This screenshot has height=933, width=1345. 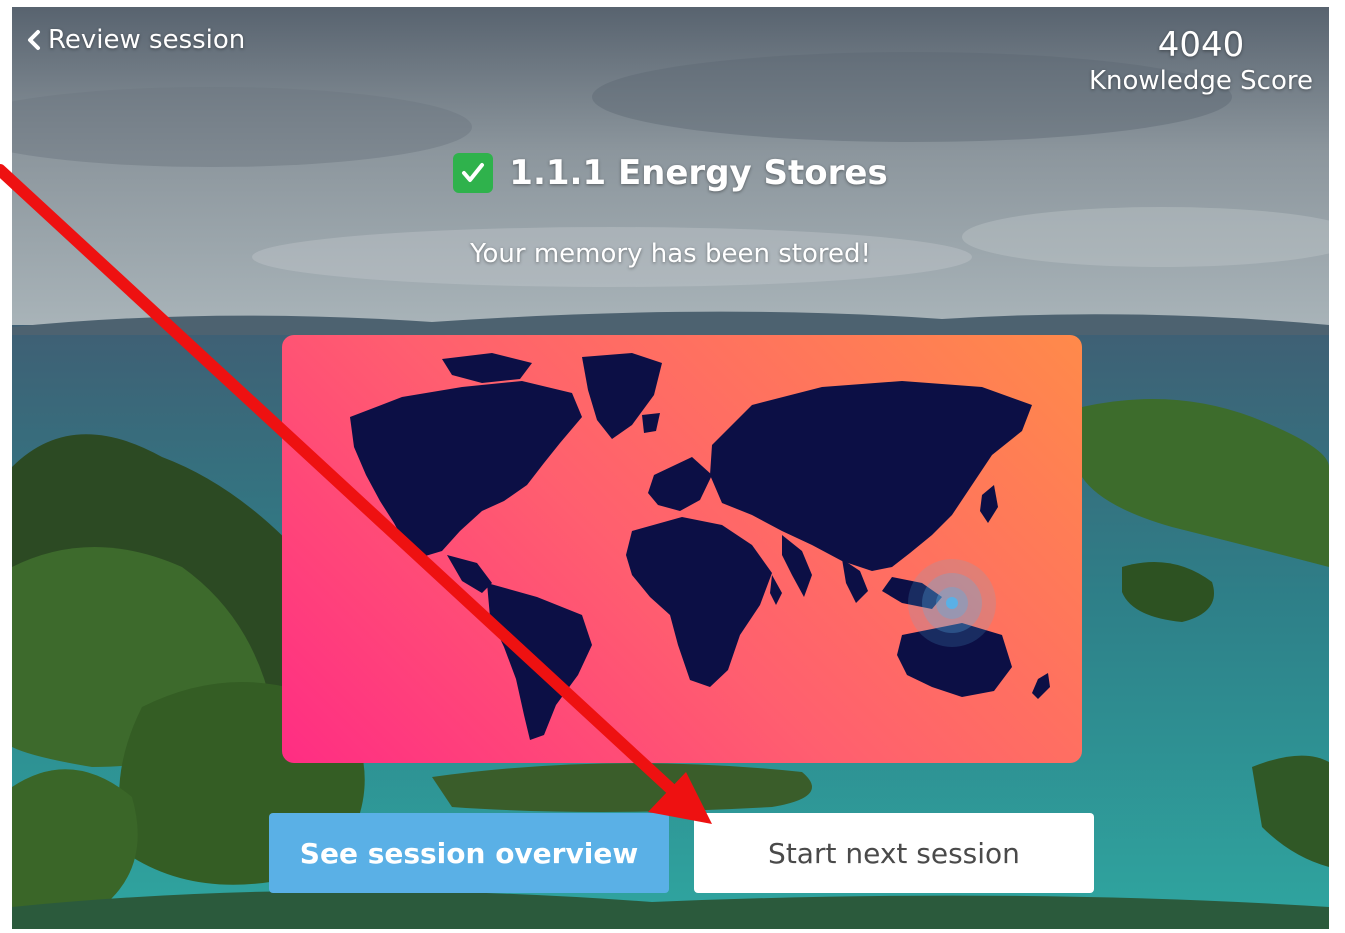 I want to click on knowledge-score: 4040 Knowledge Score, so click(x=1201, y=61).